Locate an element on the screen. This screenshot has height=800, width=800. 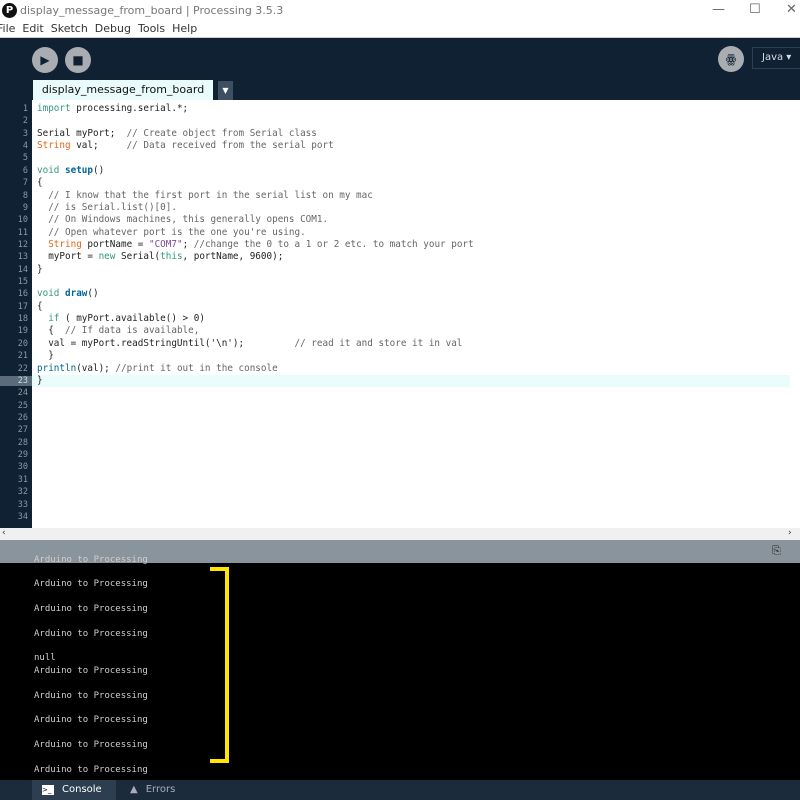
scroll-left-icon: ‹ is located at coordinates (4, 533).